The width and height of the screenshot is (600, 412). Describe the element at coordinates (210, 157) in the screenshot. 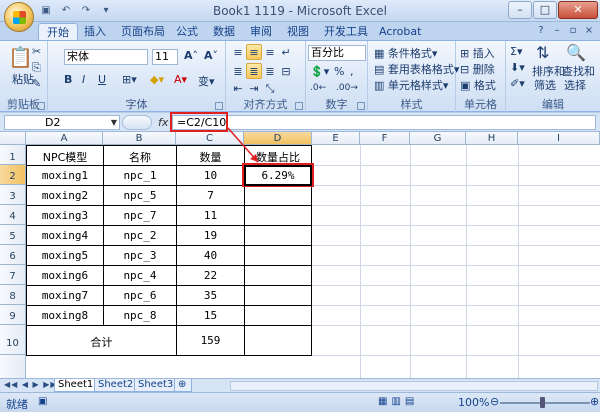

I see `table-header-count: 数量` at that location.